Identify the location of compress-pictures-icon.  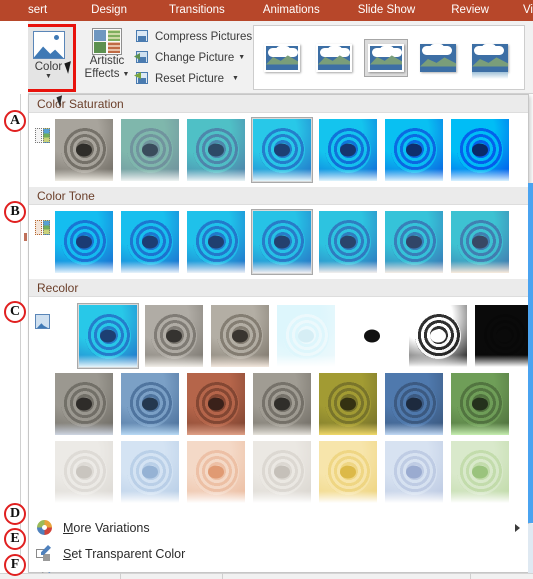
(142, 36).